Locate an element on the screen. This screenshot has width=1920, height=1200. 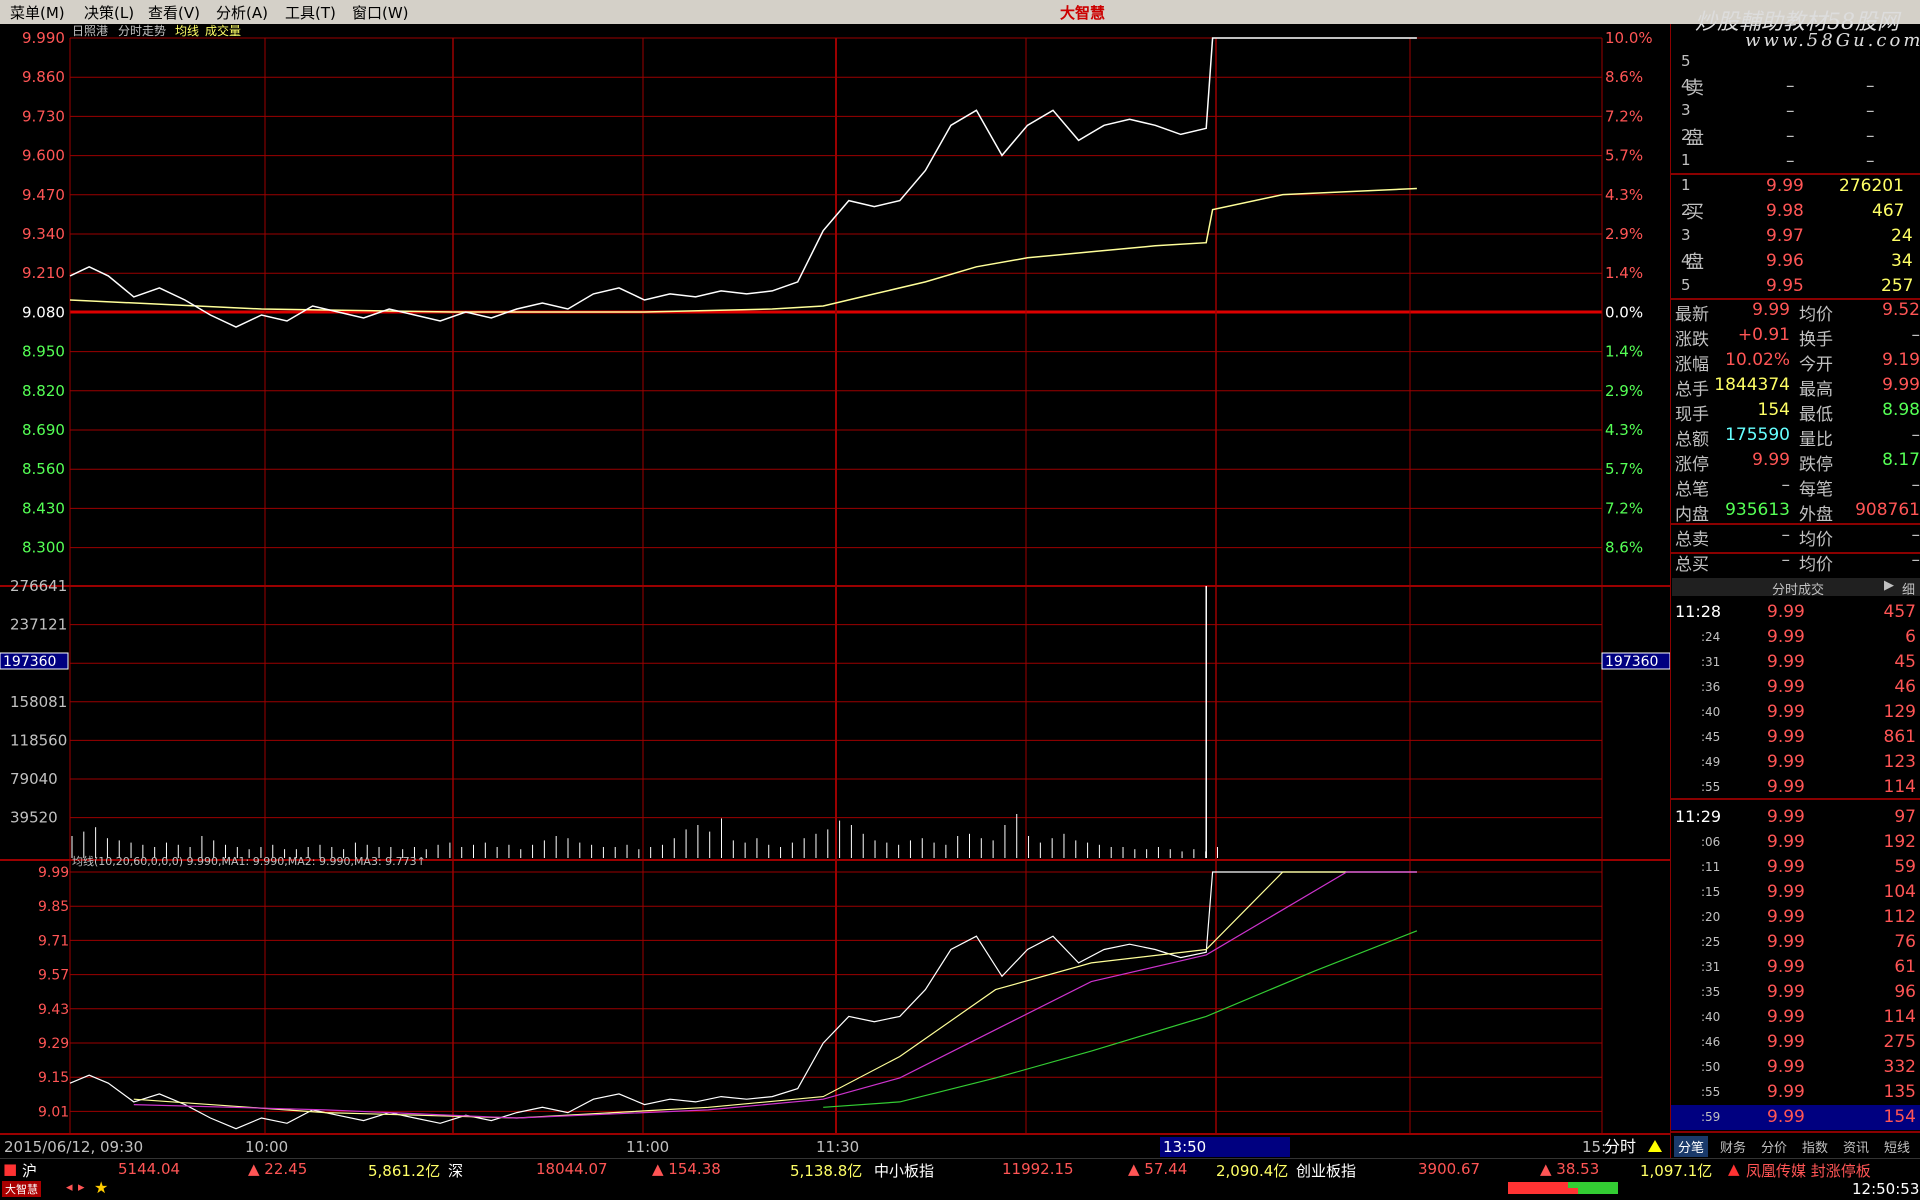
detail-button: 细 is located at coordinates (1908, 588).